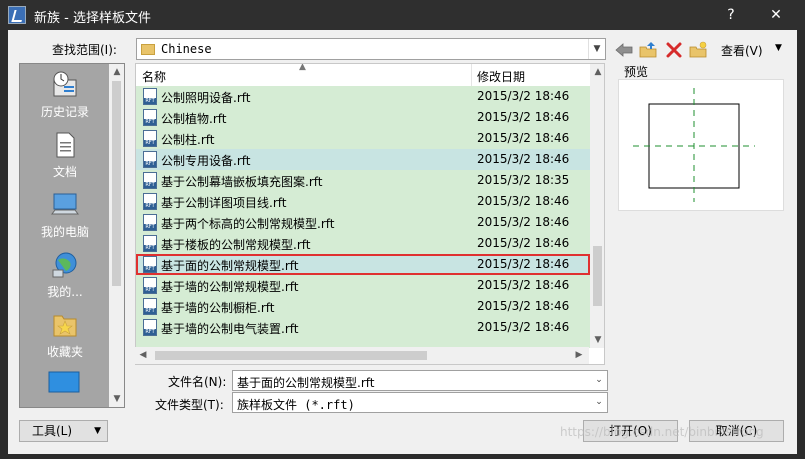 The height and width of the screenshot is (459, 805). I want to click on file-list-vscrollbar: ▲ ▼, so click(597, 206).